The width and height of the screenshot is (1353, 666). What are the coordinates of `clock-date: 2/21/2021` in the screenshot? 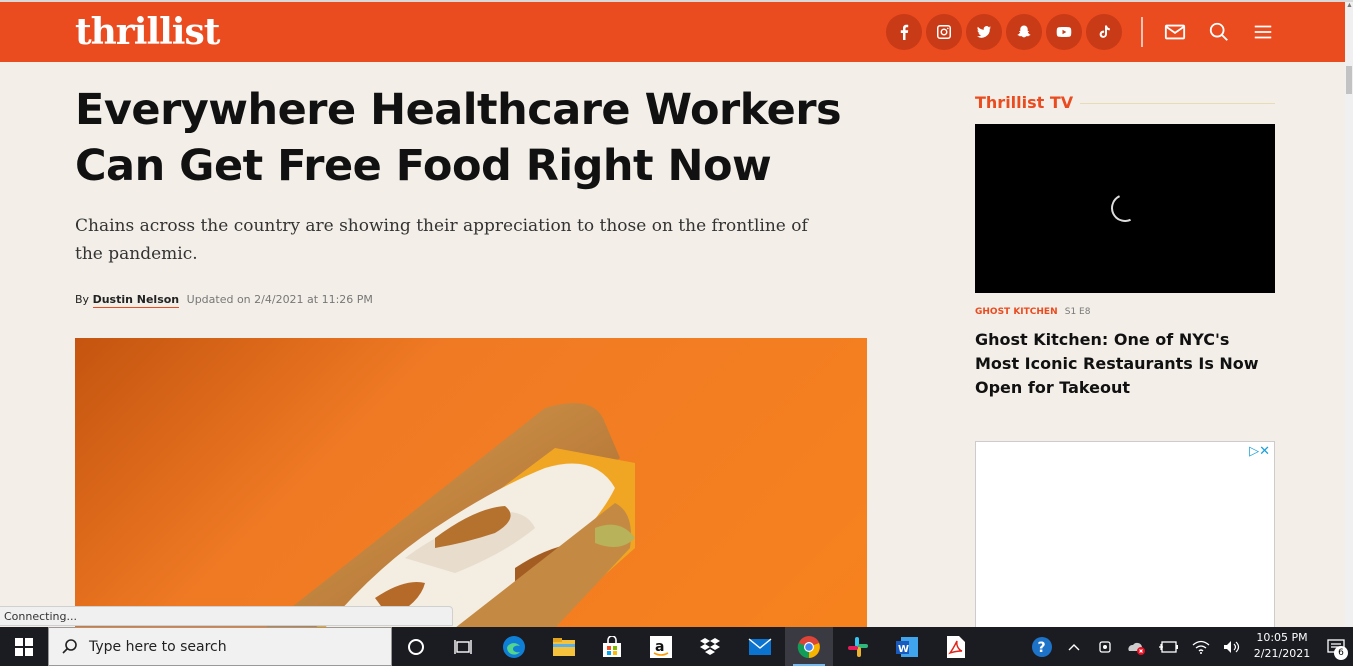 It's located at (1282, 653).